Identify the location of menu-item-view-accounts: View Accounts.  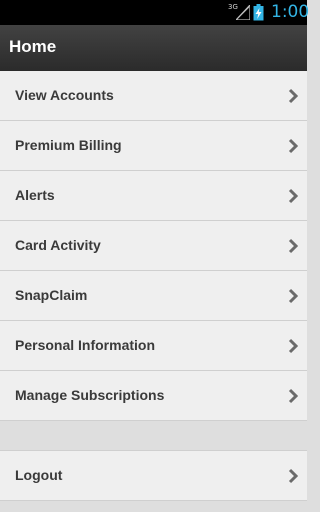
(153, 96).